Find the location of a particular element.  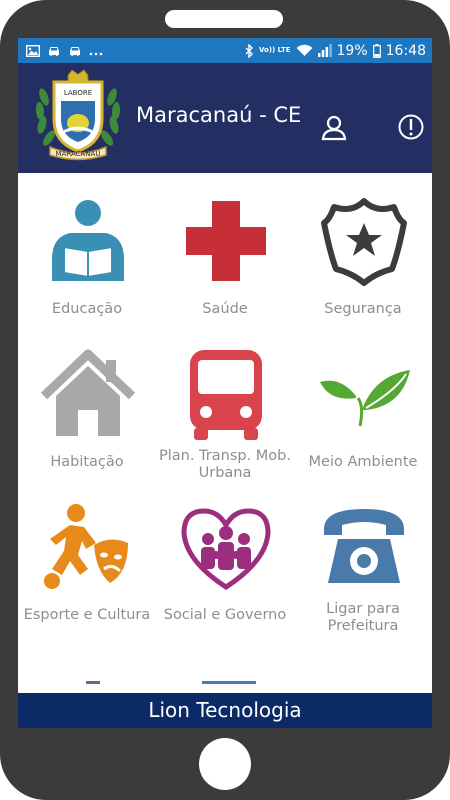

info-button is located at coordinates (411, 127).